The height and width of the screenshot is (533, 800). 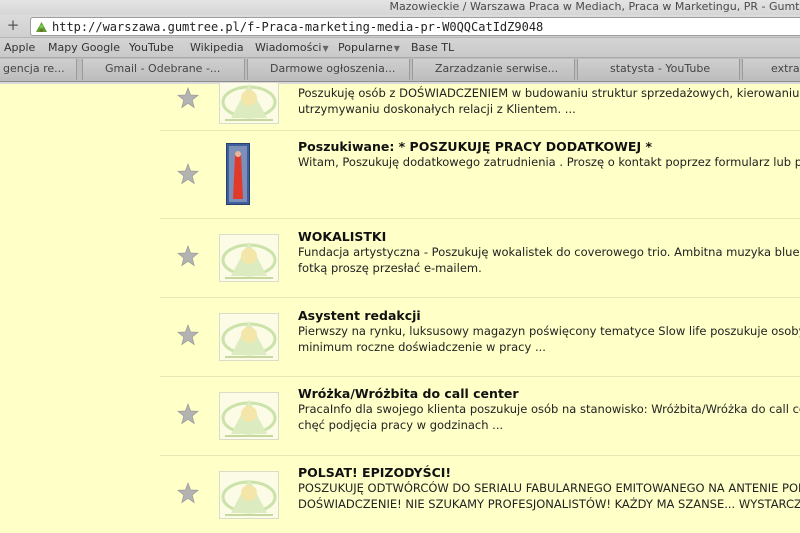 I want to click on tab-statysta-youtube: statysta - YouTube, so click(x=658, y=69).